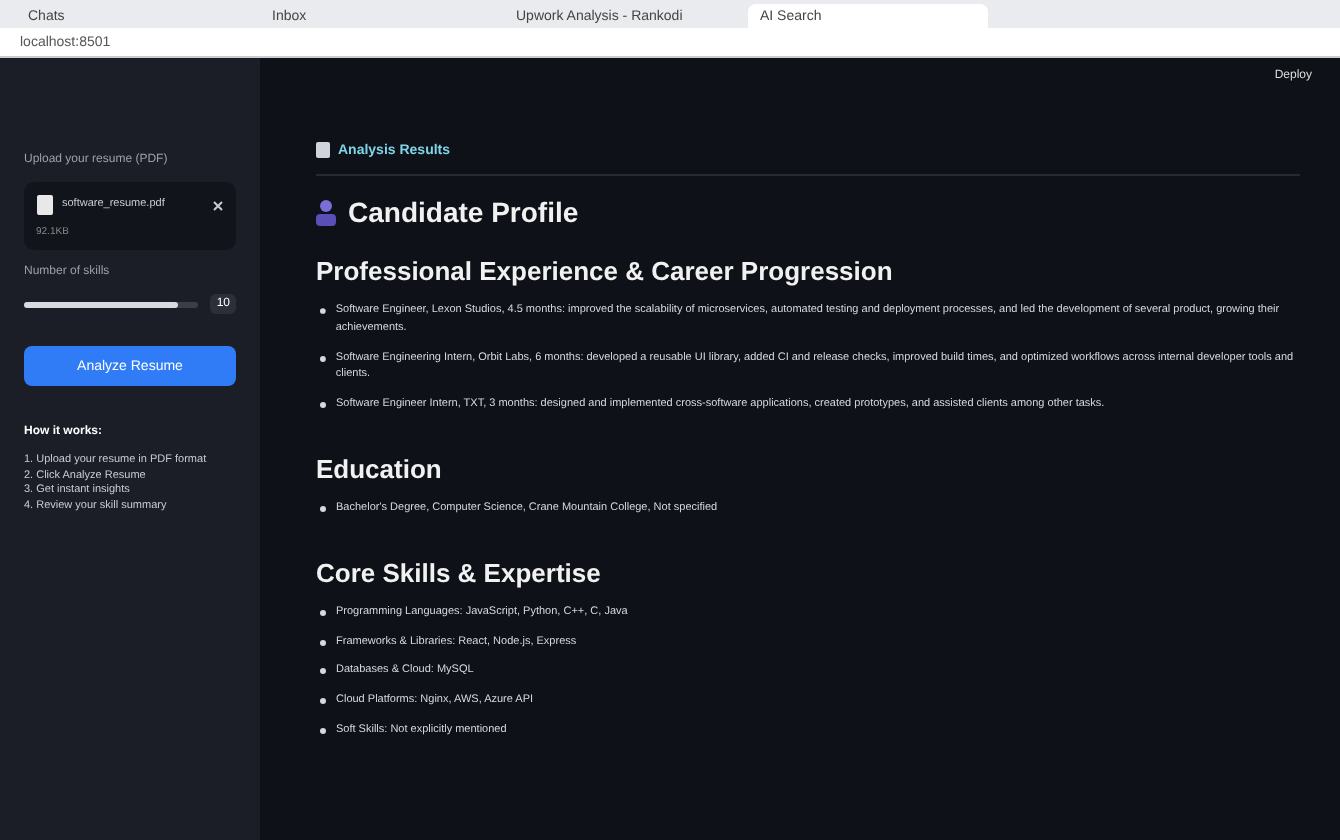  What do you see at coordinates (326, 212) in the screenshot?
I see `person-icon` at bounding box center [326, 212].